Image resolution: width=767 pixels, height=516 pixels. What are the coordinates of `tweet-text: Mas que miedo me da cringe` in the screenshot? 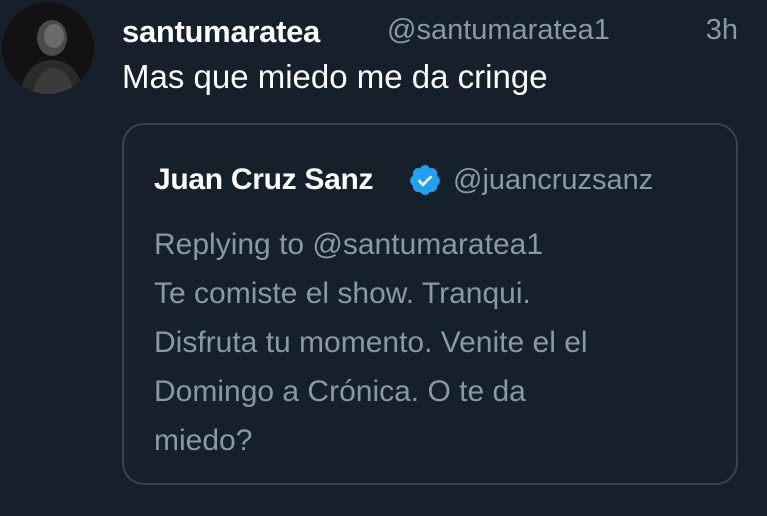 It's located at (335, 76).